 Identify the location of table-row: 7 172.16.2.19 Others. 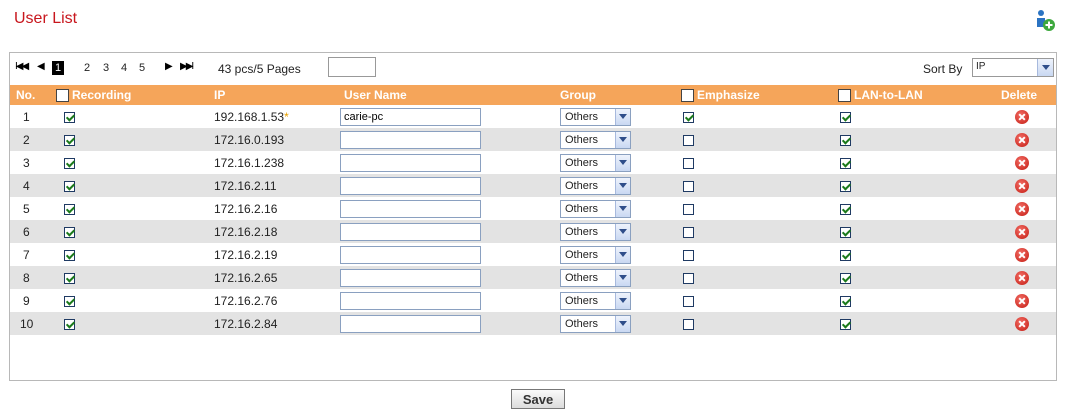
(533, 254).